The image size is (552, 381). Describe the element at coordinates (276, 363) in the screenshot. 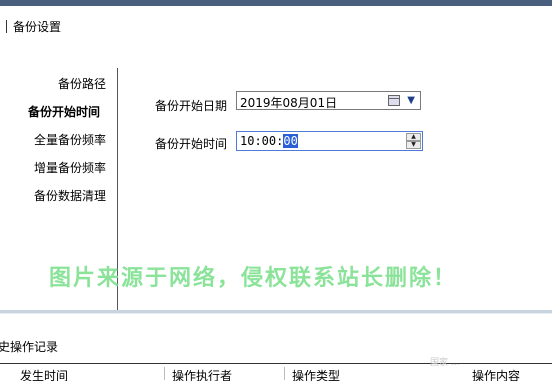

I see `log-header-divider` at that location.